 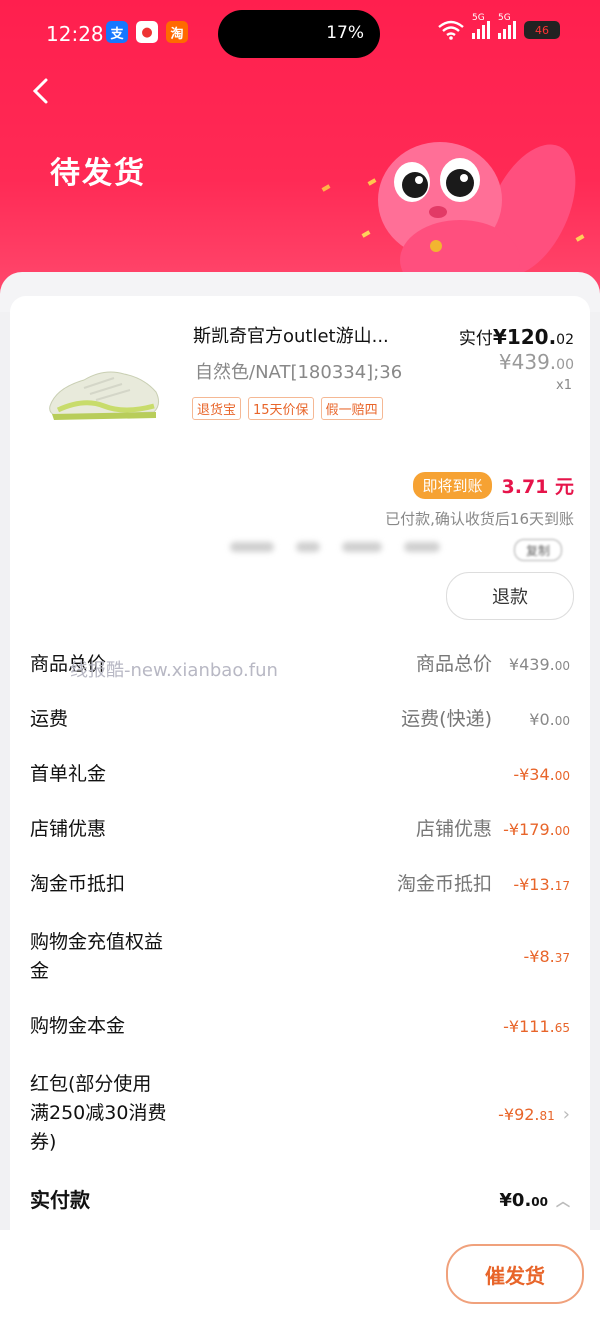 What do you see at coordinates (452, 485) in the screenshot?
I see `settlement-badge: 即将到账` at bounding box center [452, 485].